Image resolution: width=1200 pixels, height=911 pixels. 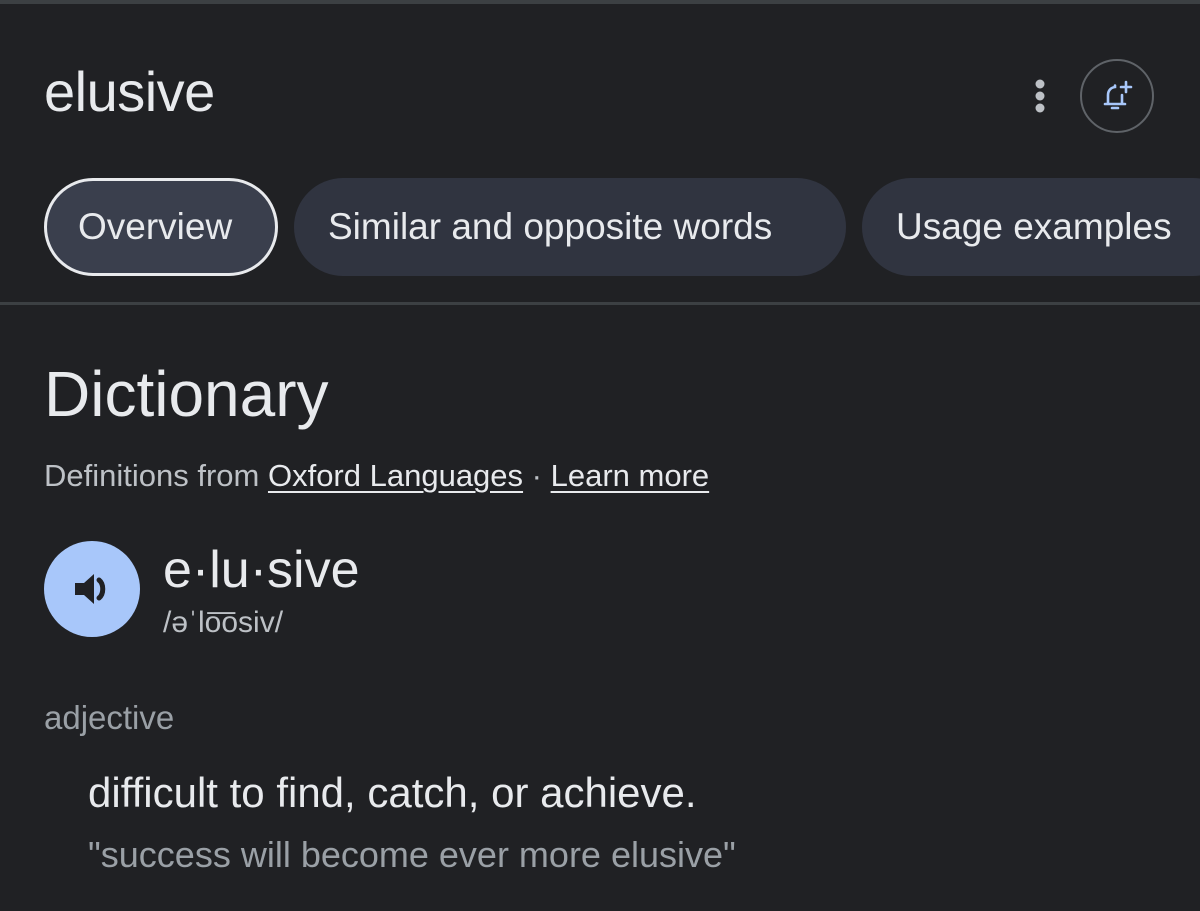 I want to click on more-options-button, so click(x=1040, y=96).